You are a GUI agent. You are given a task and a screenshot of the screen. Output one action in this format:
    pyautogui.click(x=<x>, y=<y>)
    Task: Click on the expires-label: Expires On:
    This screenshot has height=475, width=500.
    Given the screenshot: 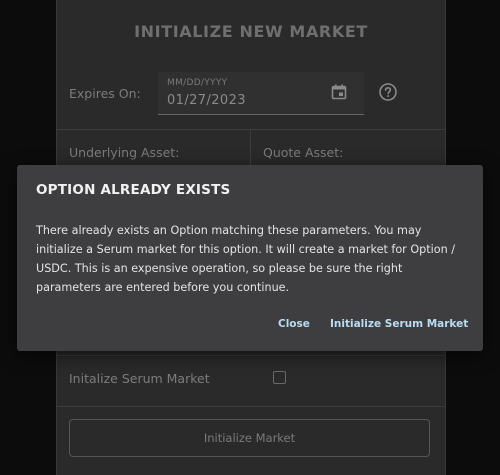 What is the action you would take?
    pyautogui.click(x=105, y=93)
    